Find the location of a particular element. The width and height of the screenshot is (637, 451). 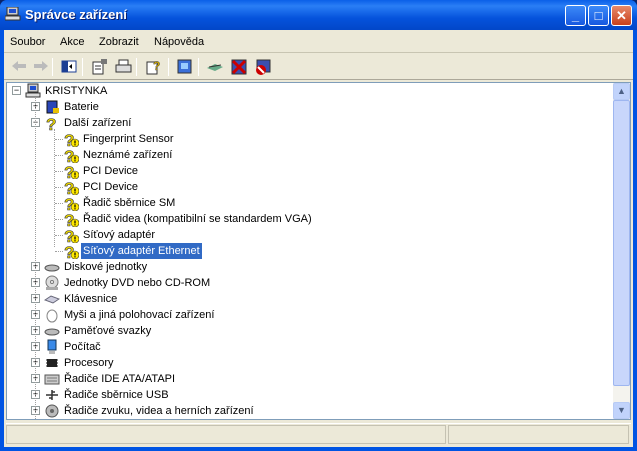

status-bar is located at coordinates (318, 433).